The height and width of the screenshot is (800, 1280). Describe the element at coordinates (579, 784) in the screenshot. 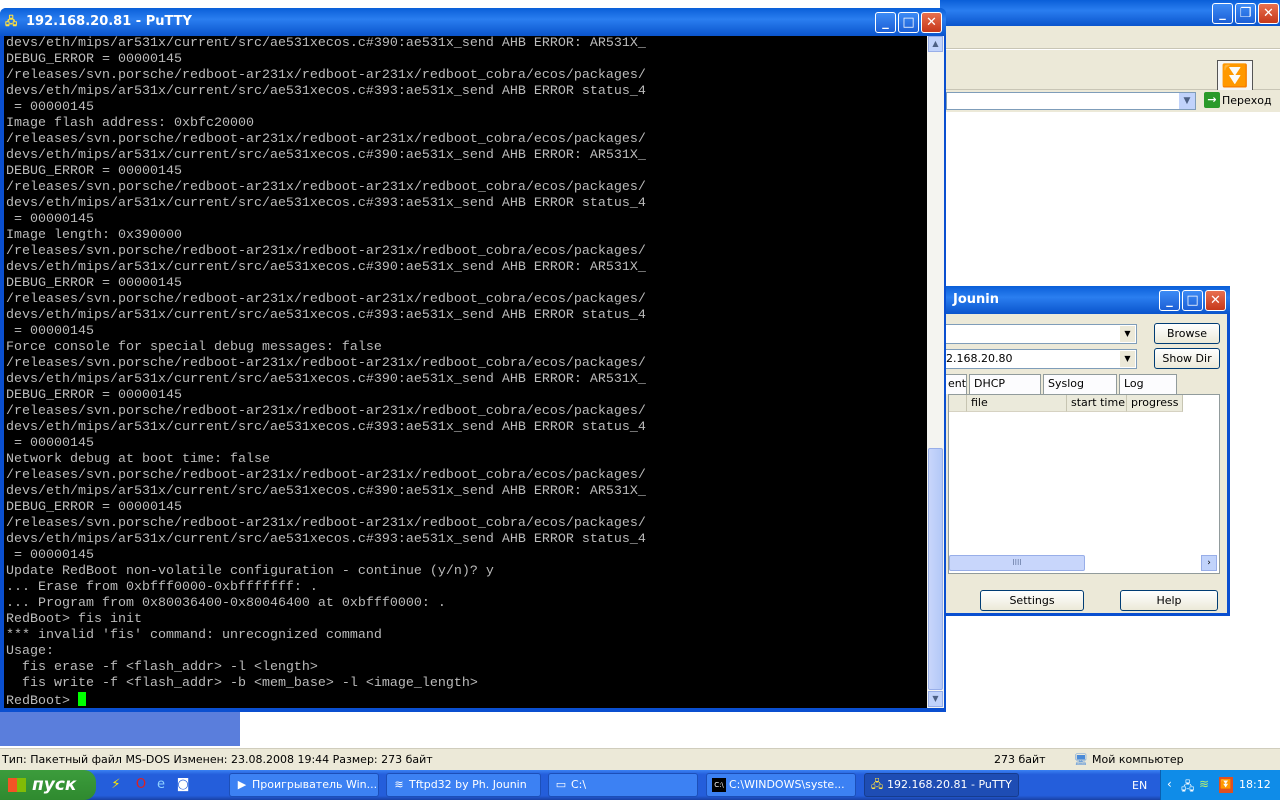

I see `taskbar-item-label: C:\` at that location.